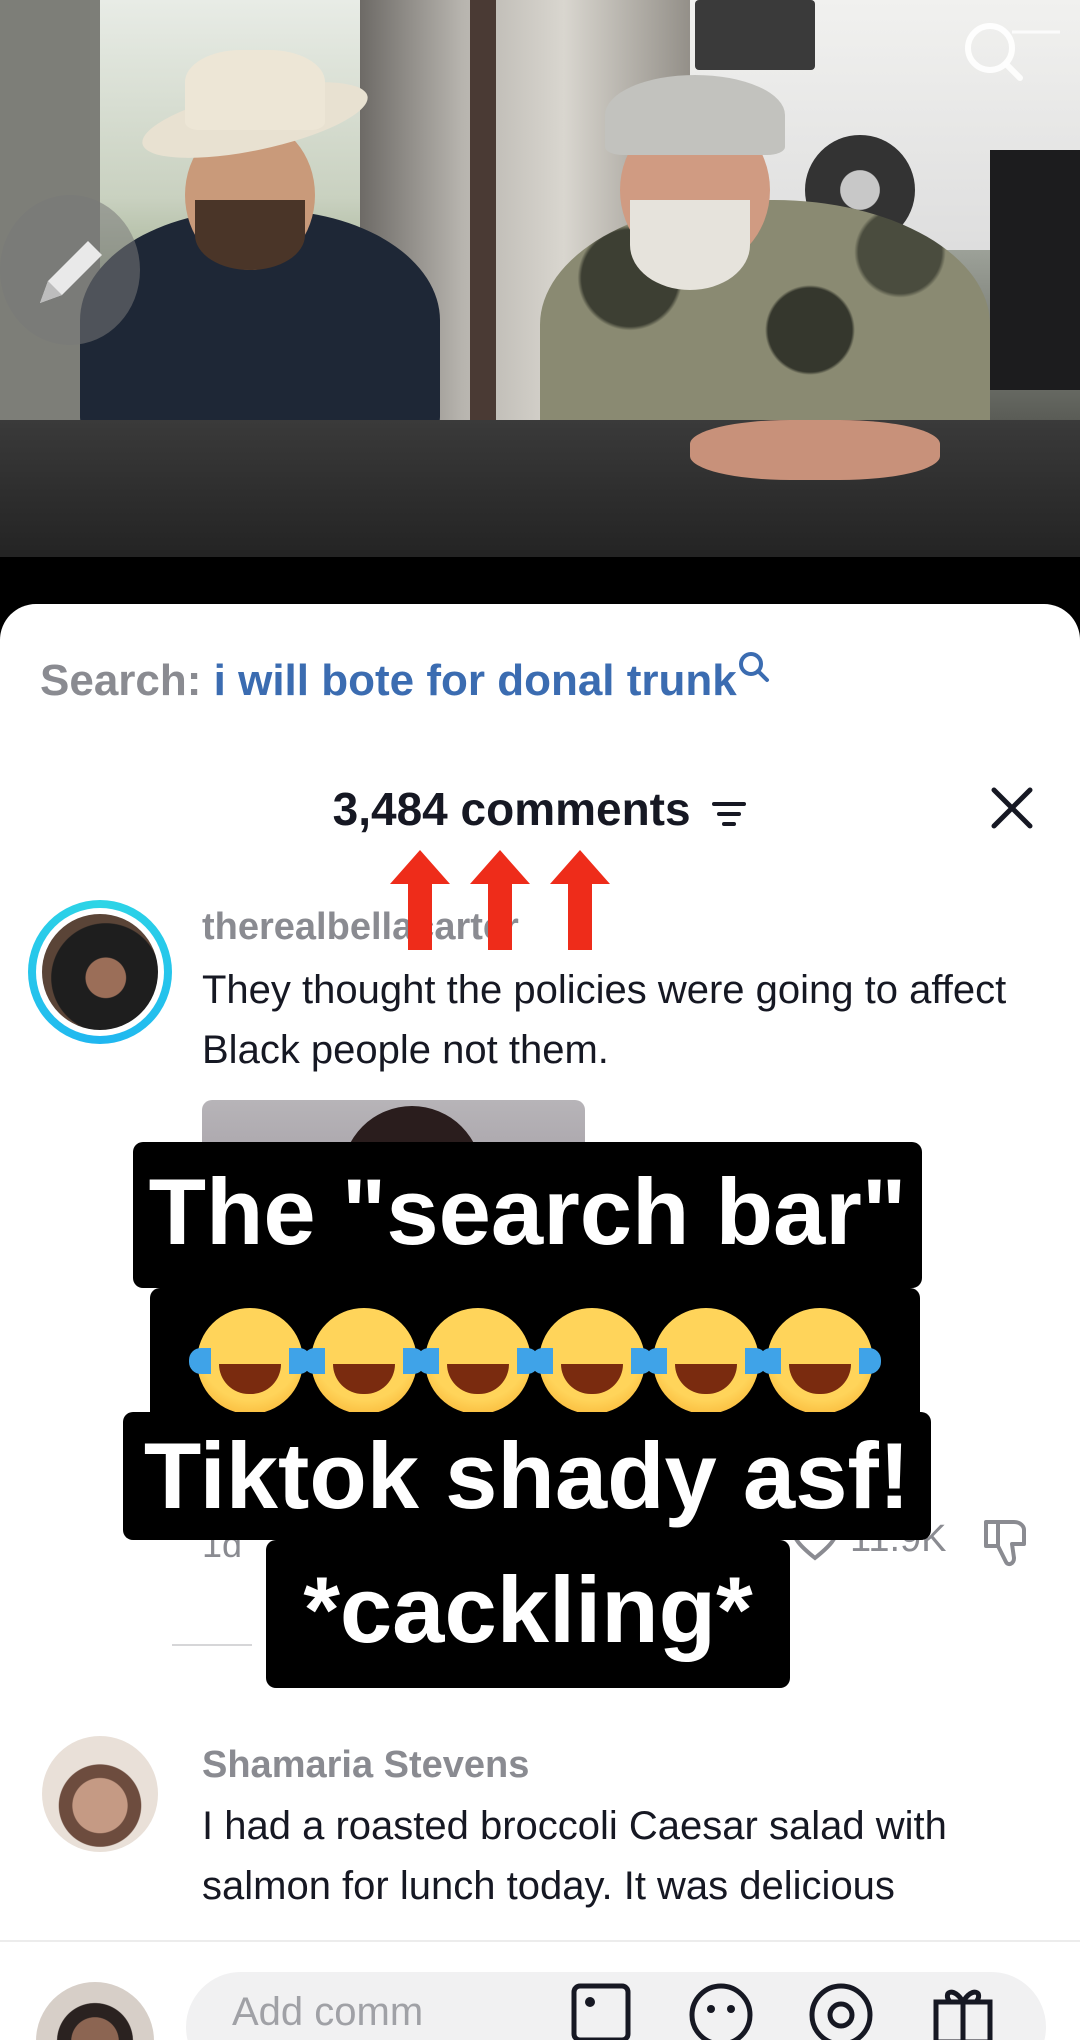 Image resolution: width=1080 pixels, height=2040 pixels. I want to click on avatar-ring, so click(100, 972).